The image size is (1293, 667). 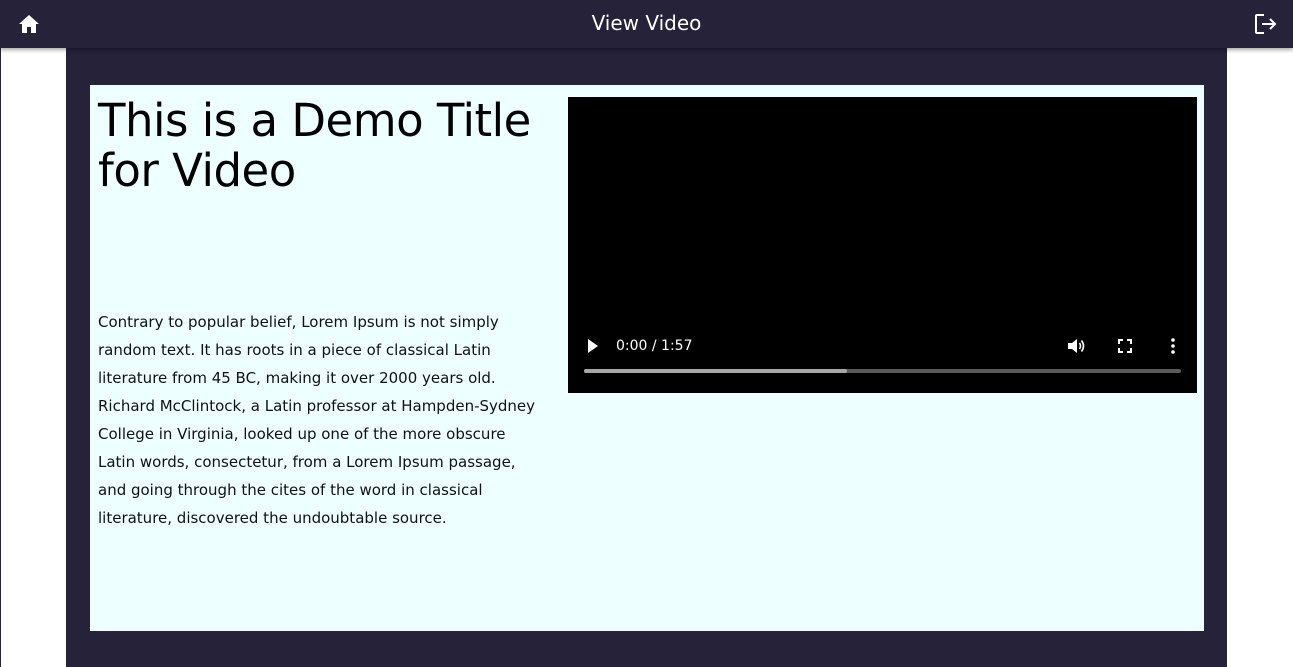 I want to click on logout-button, so click(x=1266, y=24).